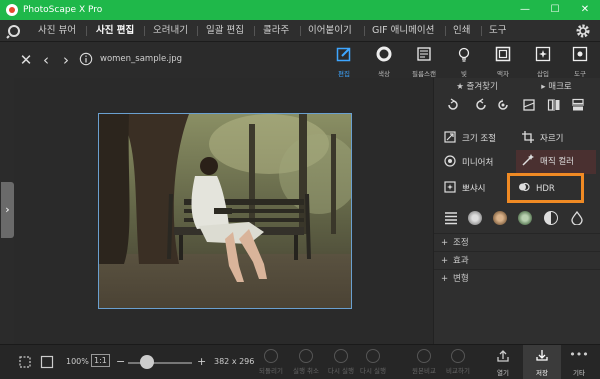 The width and height of the screenshot is (600, 379). Describe the element at coordinates (461, 261) in the screenshot. I see `section-effects-label: 효과` at that location.